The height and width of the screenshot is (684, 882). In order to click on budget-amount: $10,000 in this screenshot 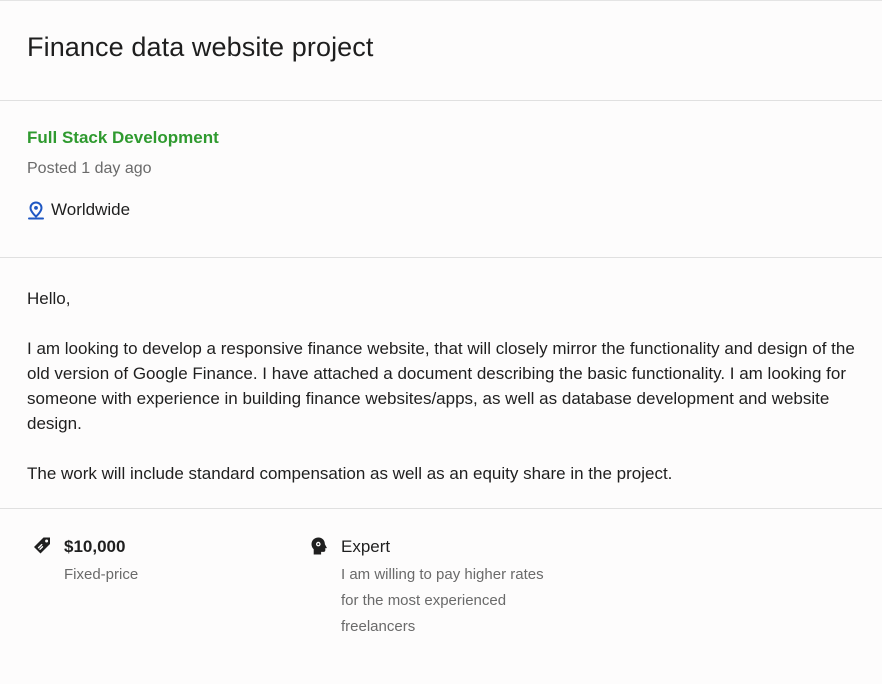, I will do `click(95, 546)`.